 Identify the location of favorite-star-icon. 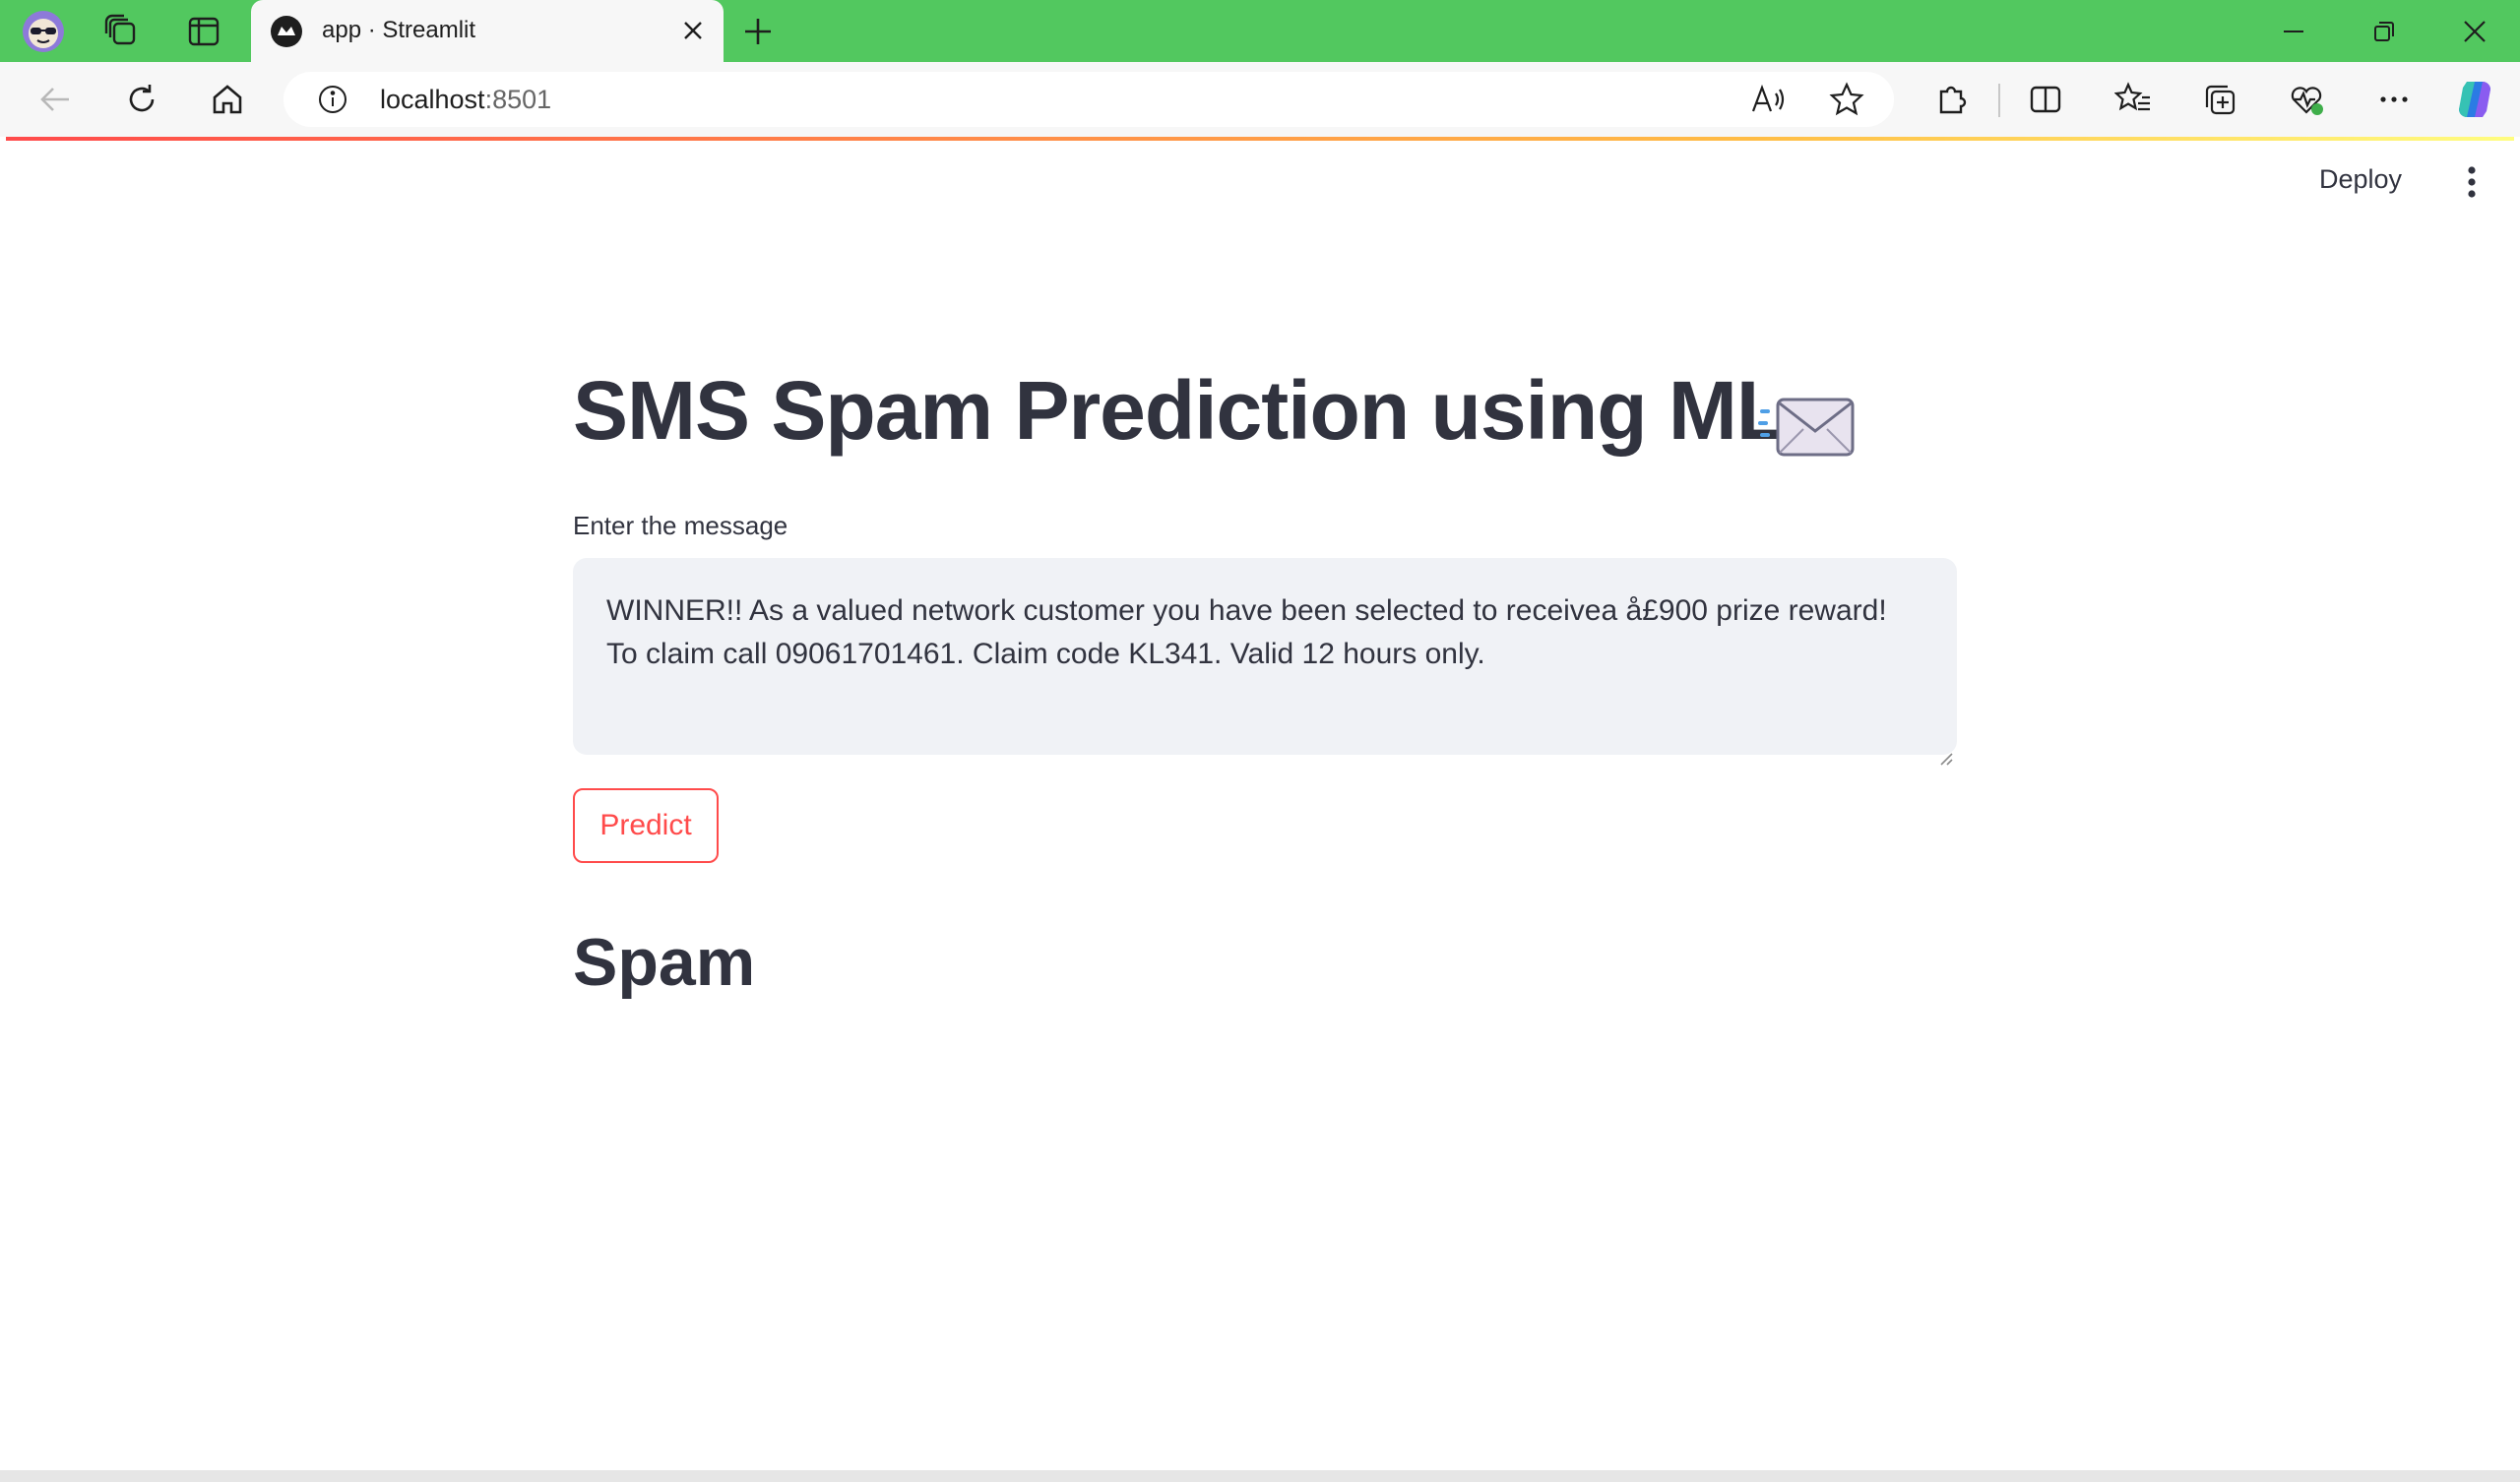
(1846, 102).